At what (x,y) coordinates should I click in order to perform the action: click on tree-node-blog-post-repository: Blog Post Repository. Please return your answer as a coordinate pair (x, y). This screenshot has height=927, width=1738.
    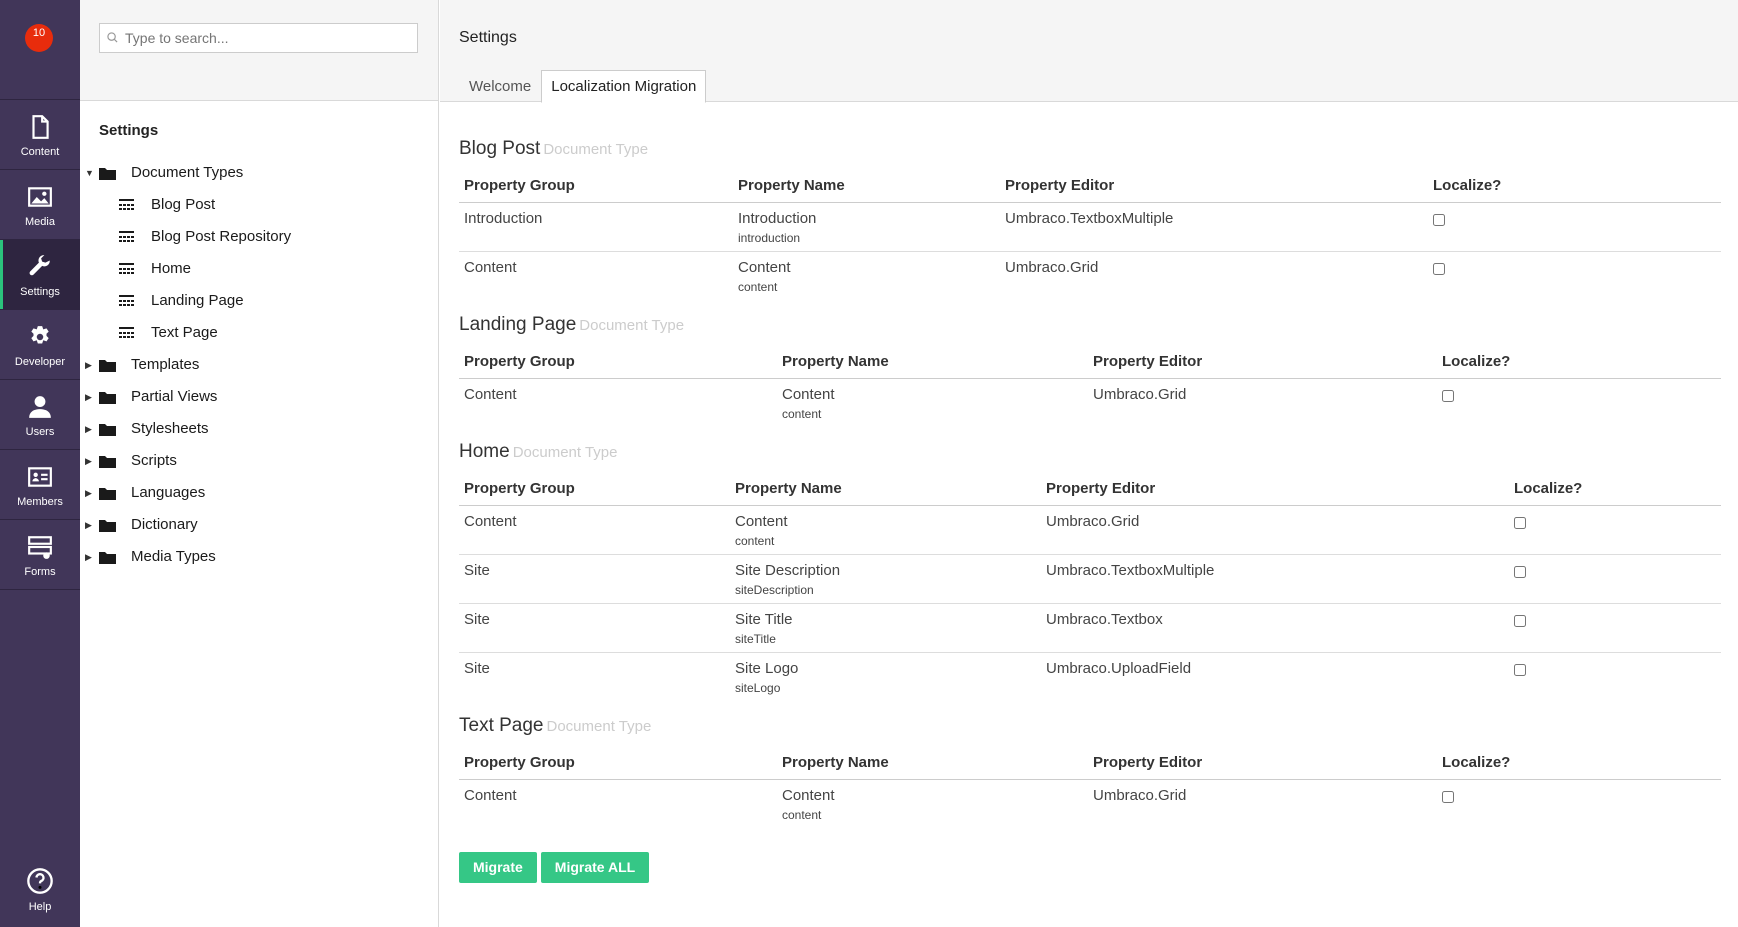
    Looking at the image, I should click on (259, 237).